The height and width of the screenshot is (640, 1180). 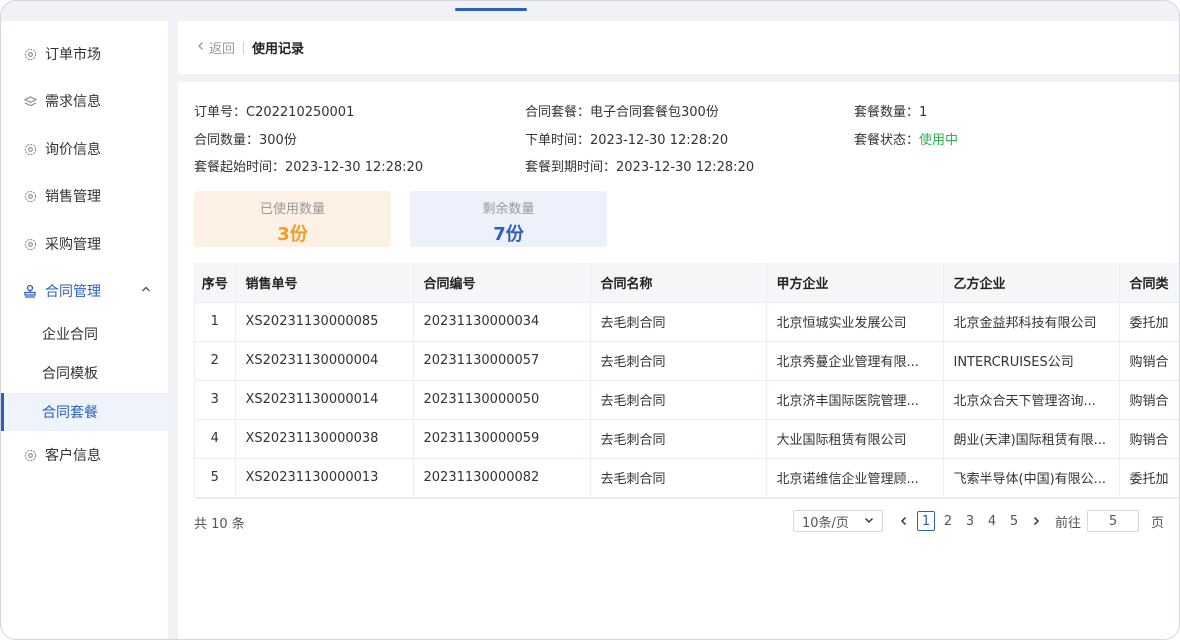 What do you see at coordinates (825, 523) in the screenshot?
I see `page-size-value: 10条/页` at bounding box center [825, 523].